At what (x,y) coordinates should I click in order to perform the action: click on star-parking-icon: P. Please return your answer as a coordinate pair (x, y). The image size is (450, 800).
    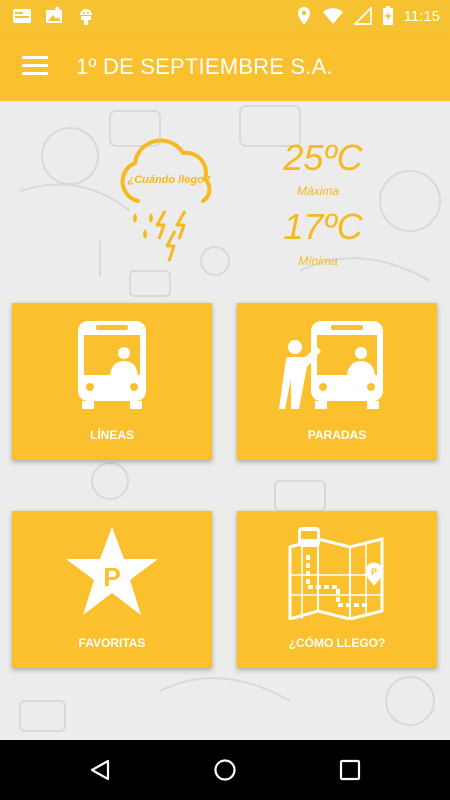
    Looking at the image, I should click on (112, 571).